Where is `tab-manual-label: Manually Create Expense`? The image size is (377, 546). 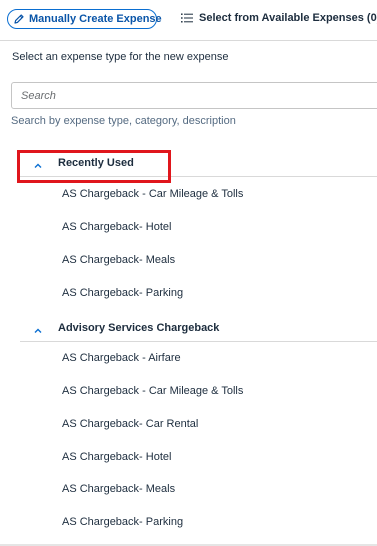
tab-manual-label: Manually Create Expense is located at coordinates (95, 19).